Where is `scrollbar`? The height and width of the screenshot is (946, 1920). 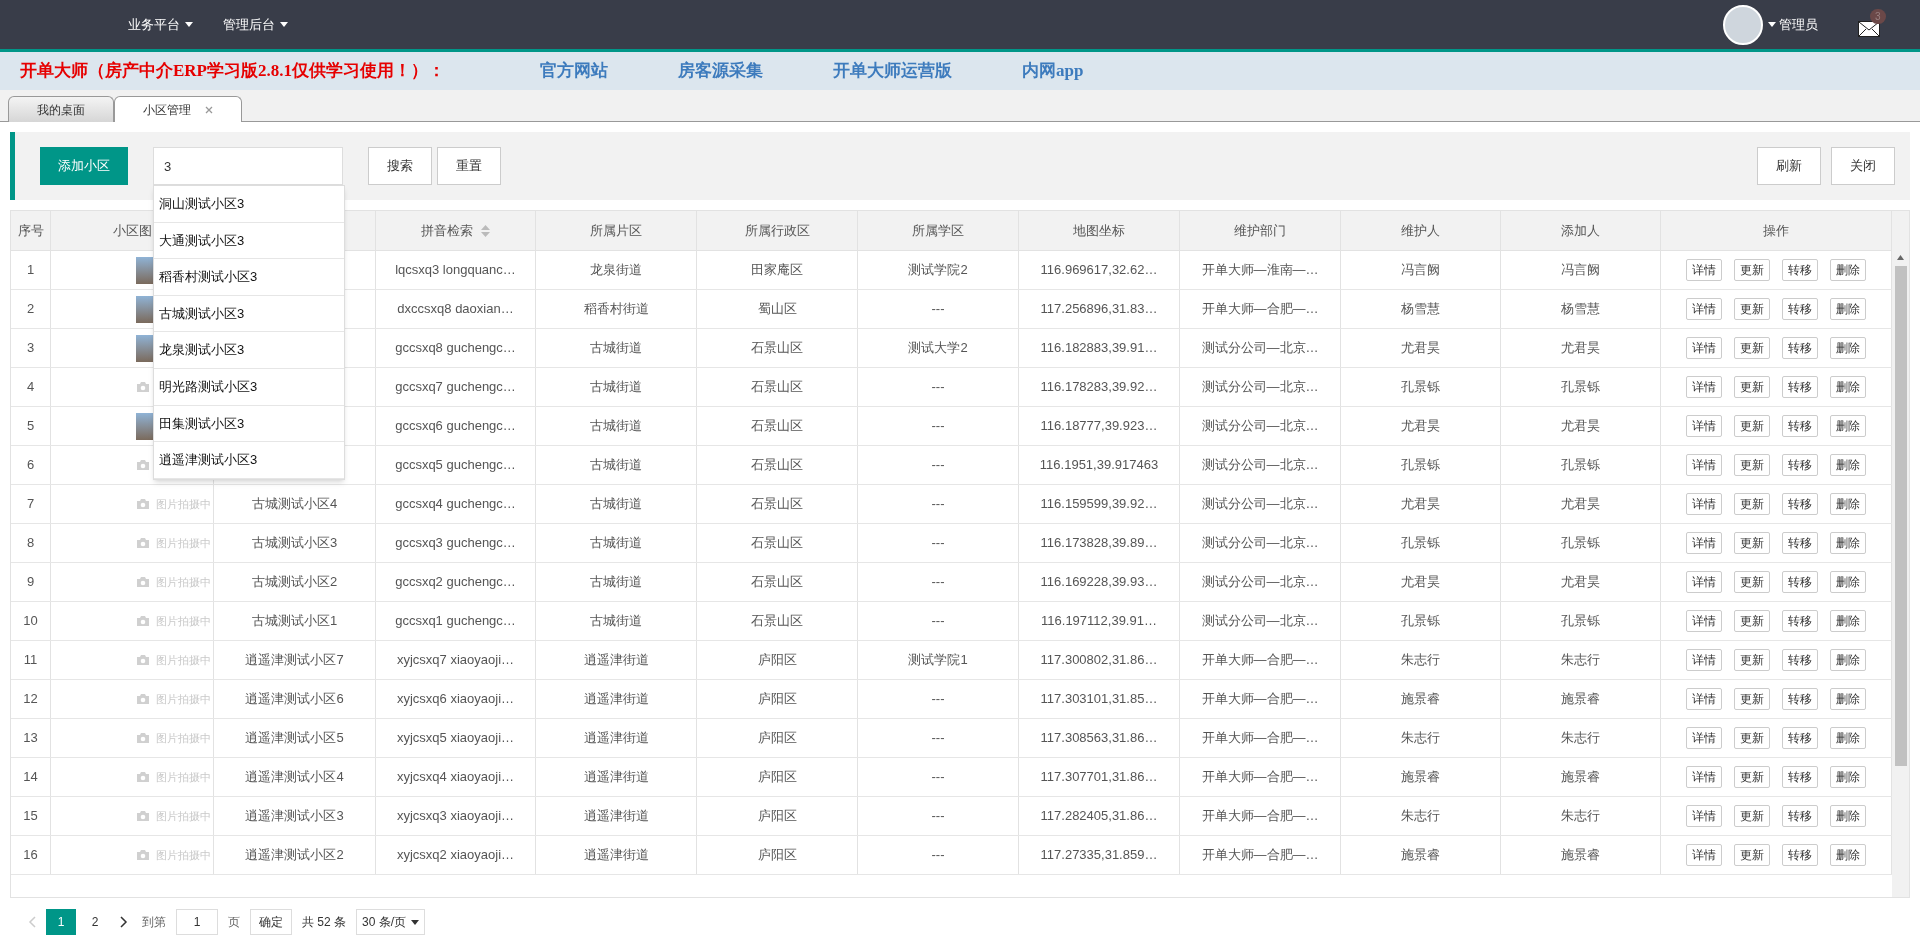 scrollbar is located at coordinates (1900, 554).